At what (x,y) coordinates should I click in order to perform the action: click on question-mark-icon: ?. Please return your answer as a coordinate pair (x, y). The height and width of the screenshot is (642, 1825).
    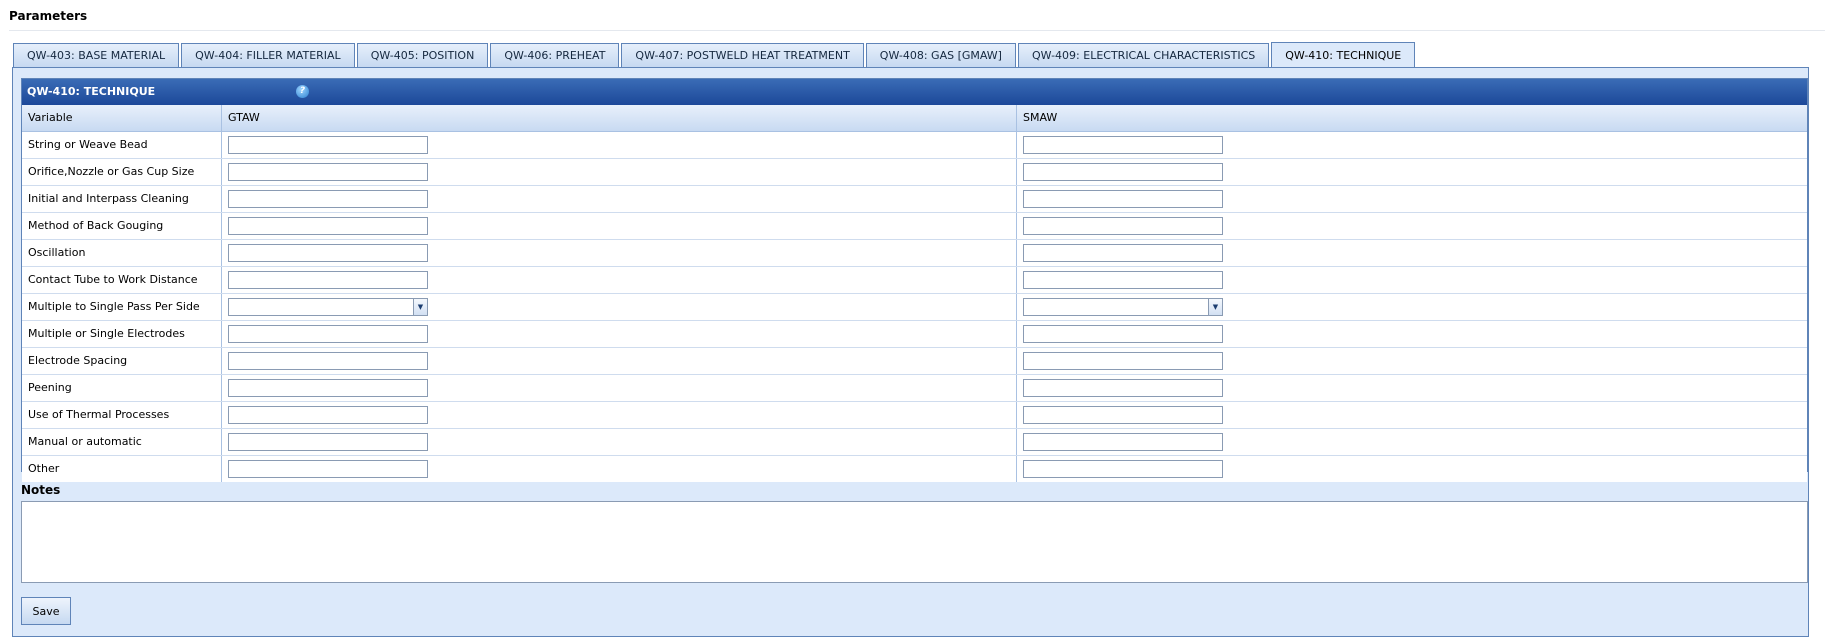
    Looking at the image, I should click on (302, 91).